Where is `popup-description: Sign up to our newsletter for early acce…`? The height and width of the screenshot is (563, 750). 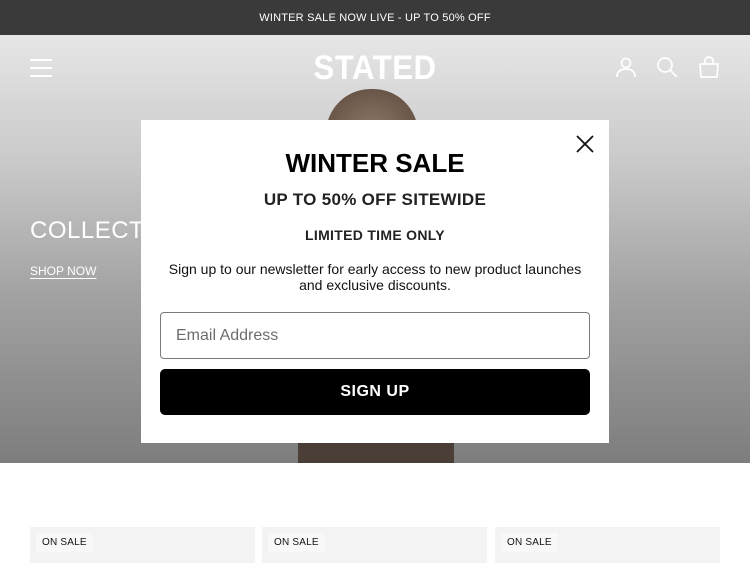 popup-description: Sign up to our newsletter for early acce… is located at coordinates (375, 277).